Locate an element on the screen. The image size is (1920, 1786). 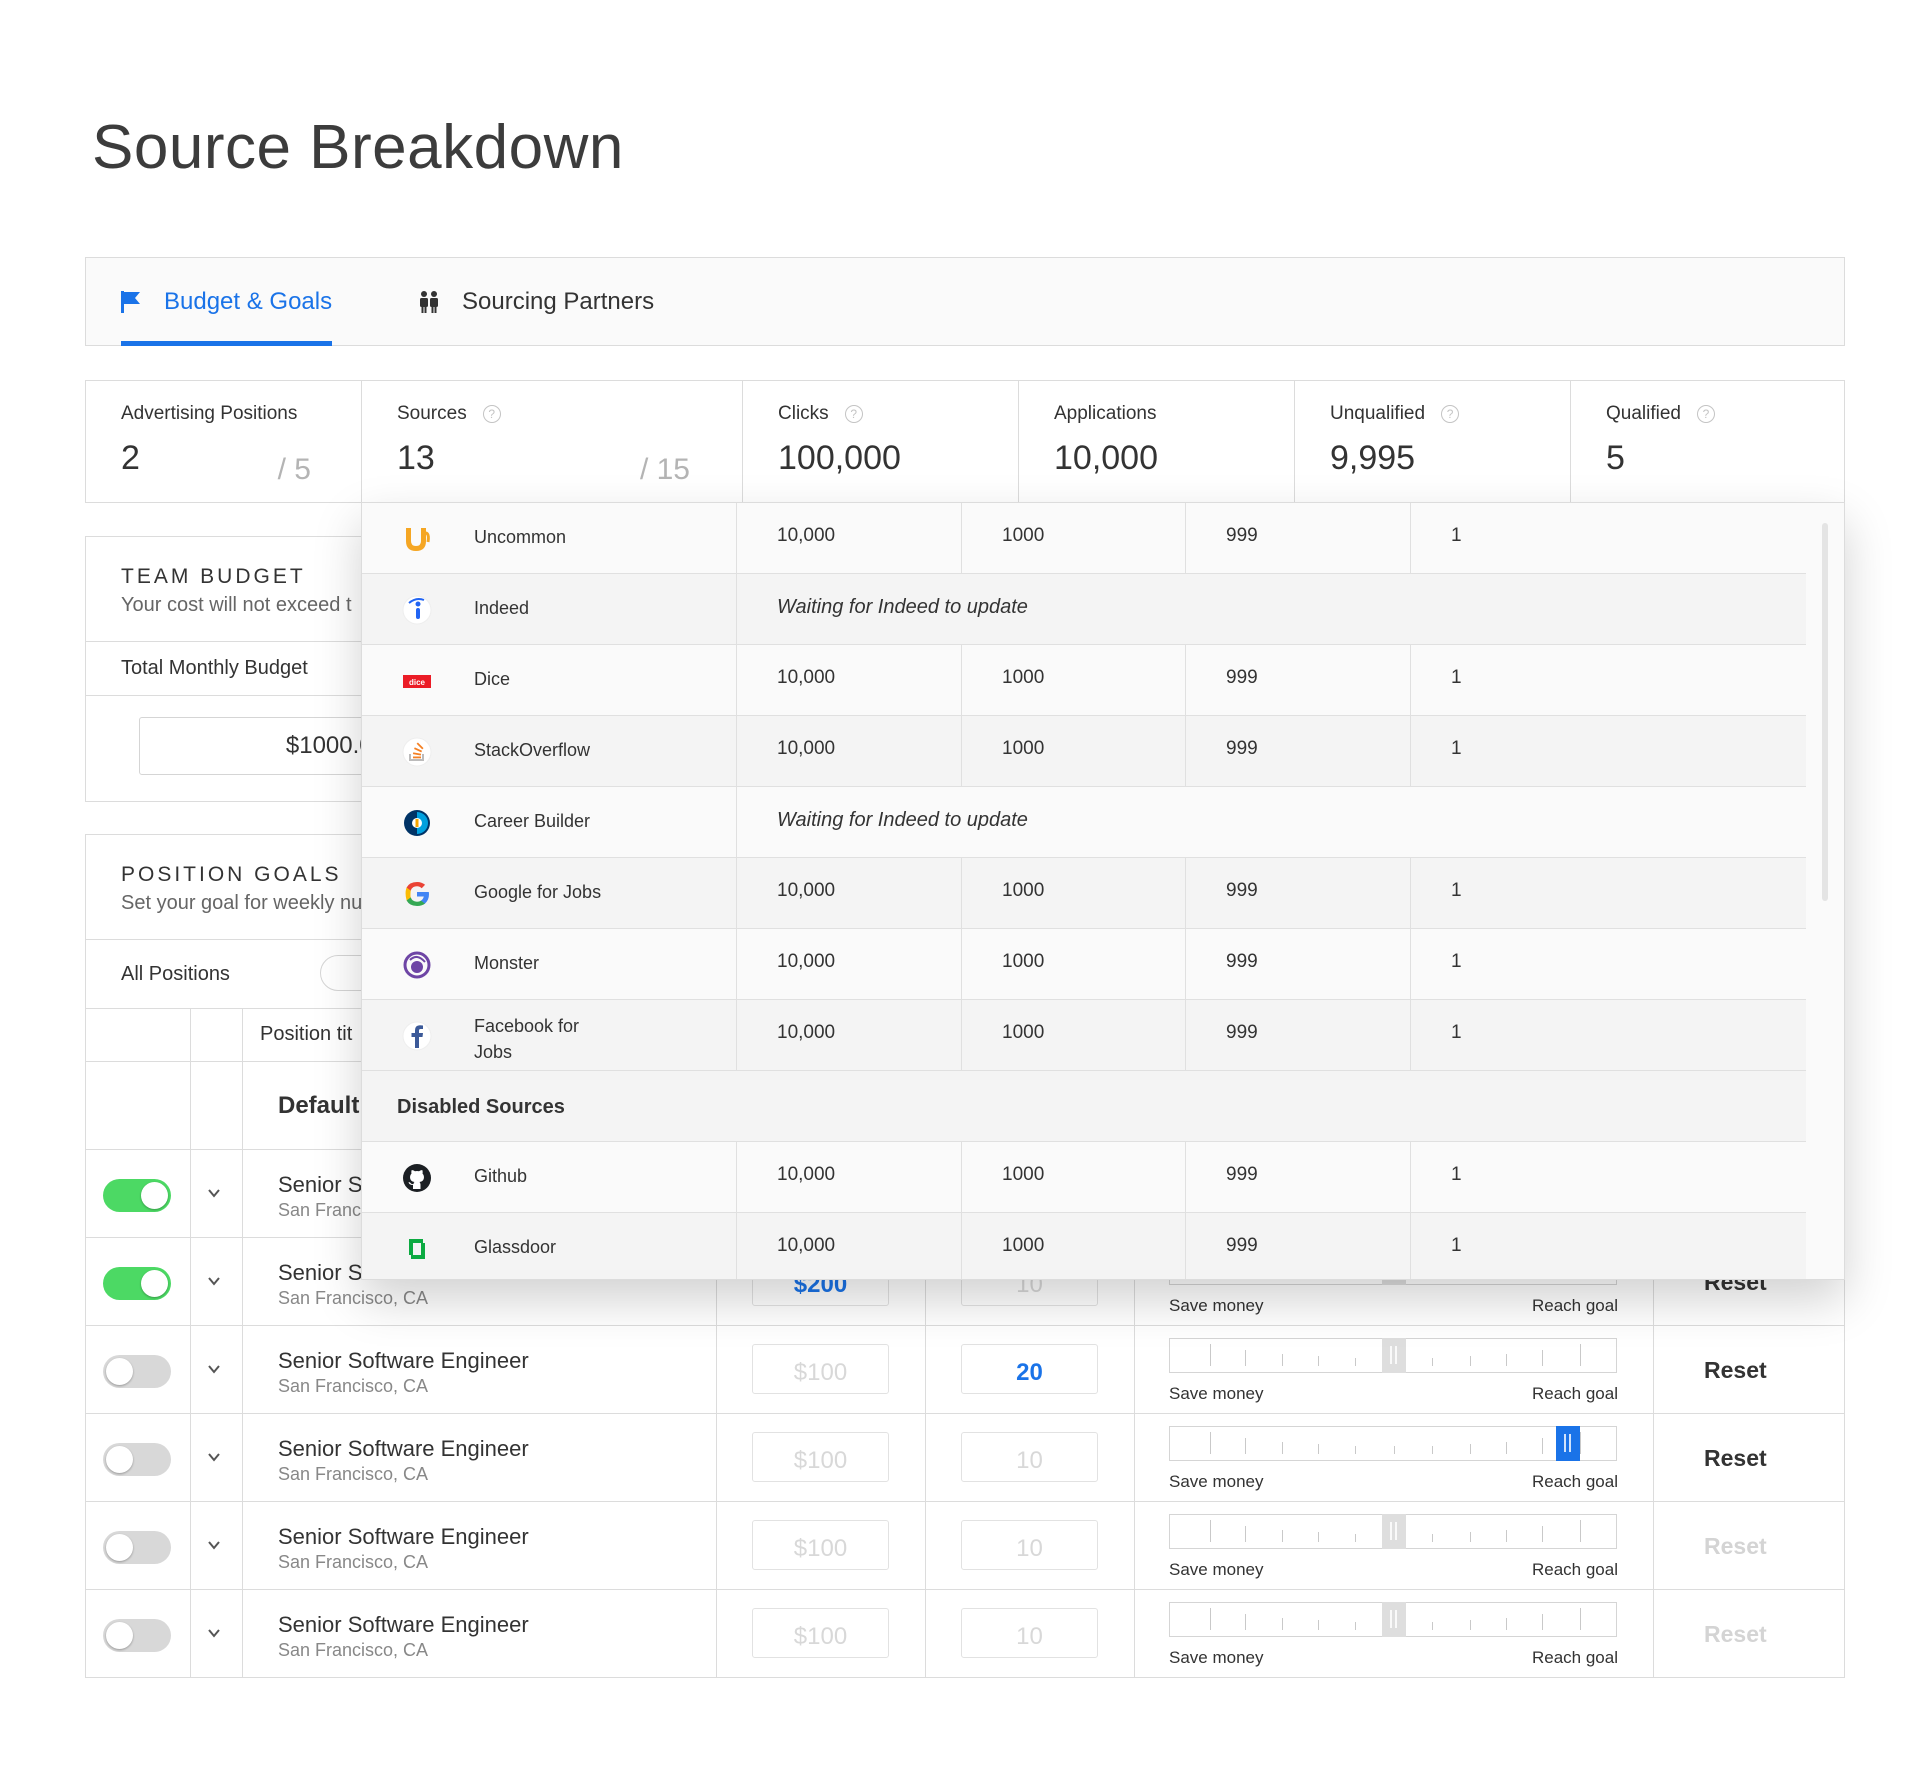
github-logo-icon is located at coordinates (417, 1178).